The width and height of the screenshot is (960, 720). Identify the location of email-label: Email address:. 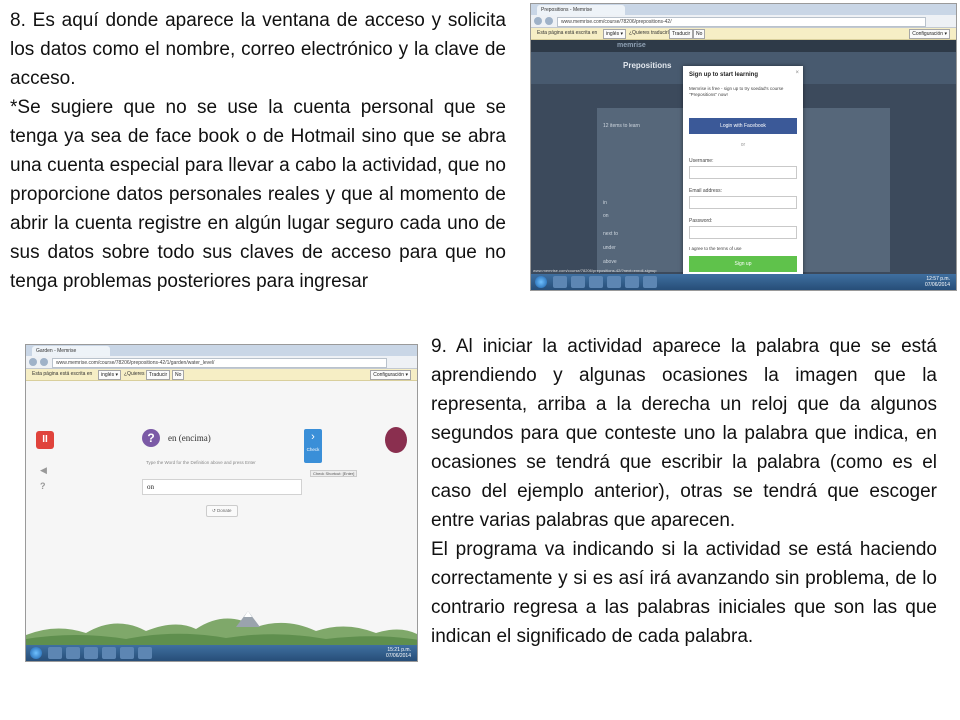
(706, 191).